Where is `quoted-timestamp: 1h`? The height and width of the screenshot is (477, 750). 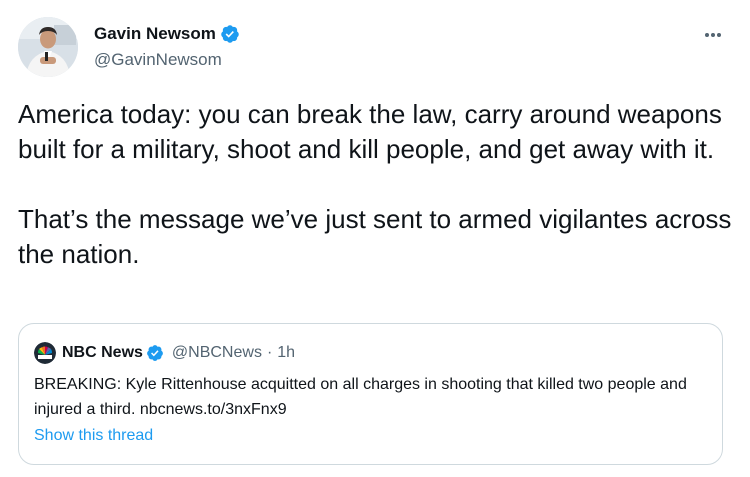
quoted-timestamp: 1h is located at coordinates (286, 353).